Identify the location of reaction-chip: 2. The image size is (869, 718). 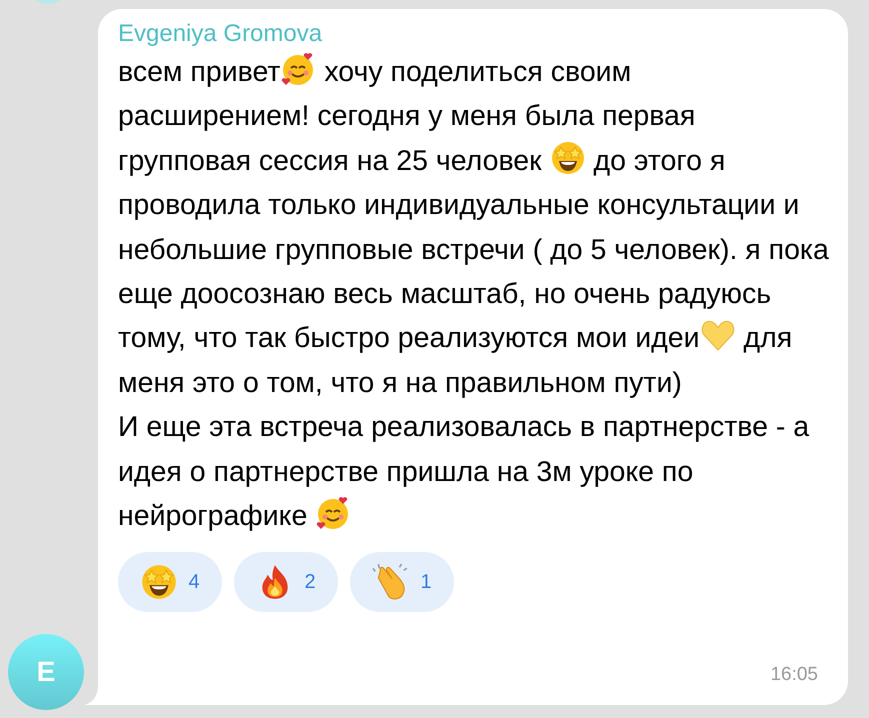
(286, 582).